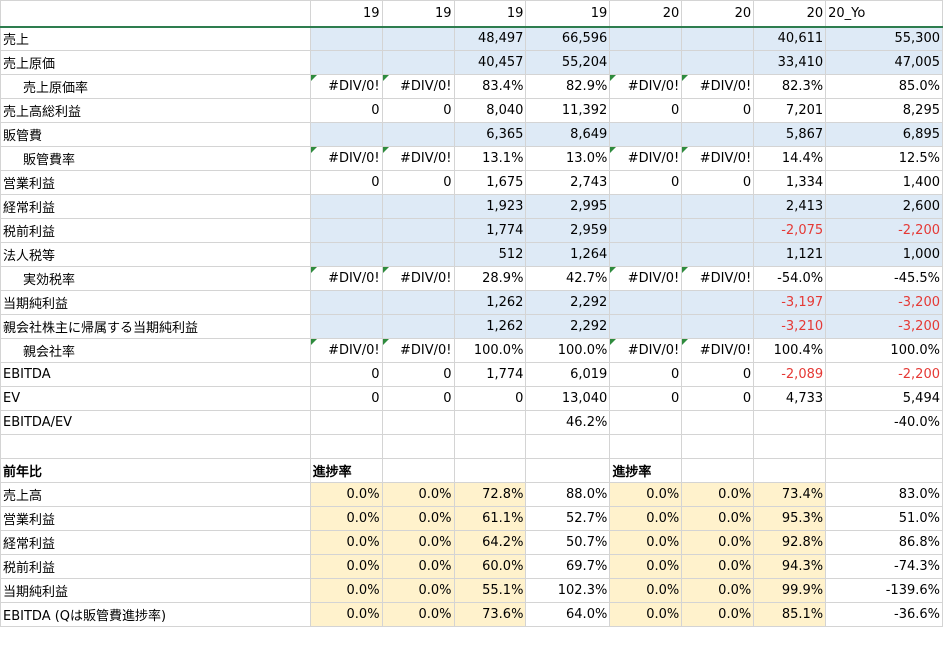  I want to click on value-cell: 64.2%, so click(490, 542).